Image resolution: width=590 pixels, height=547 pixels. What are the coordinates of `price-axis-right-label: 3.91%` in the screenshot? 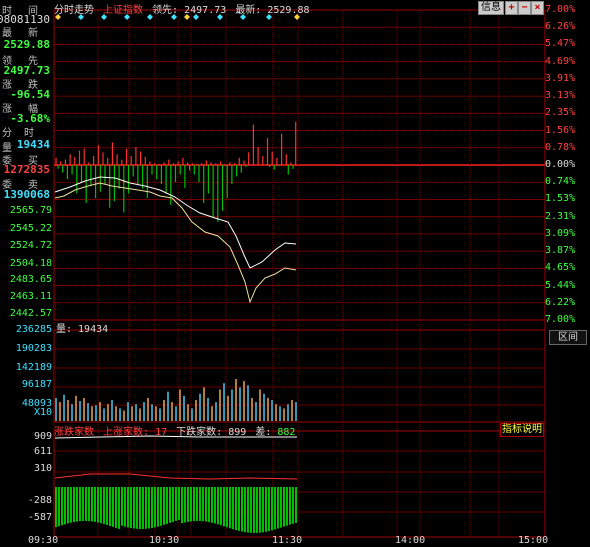 It's located at (560, 78).